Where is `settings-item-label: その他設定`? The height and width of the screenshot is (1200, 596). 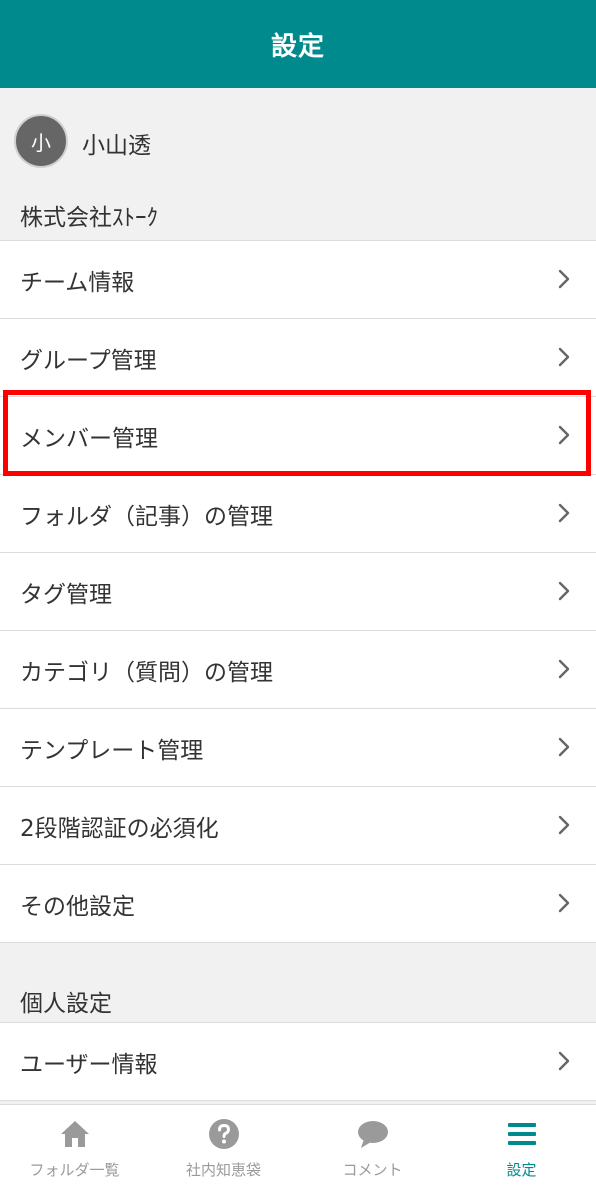
settings-item-label: その他設定 is located at coordinates (77, 906).